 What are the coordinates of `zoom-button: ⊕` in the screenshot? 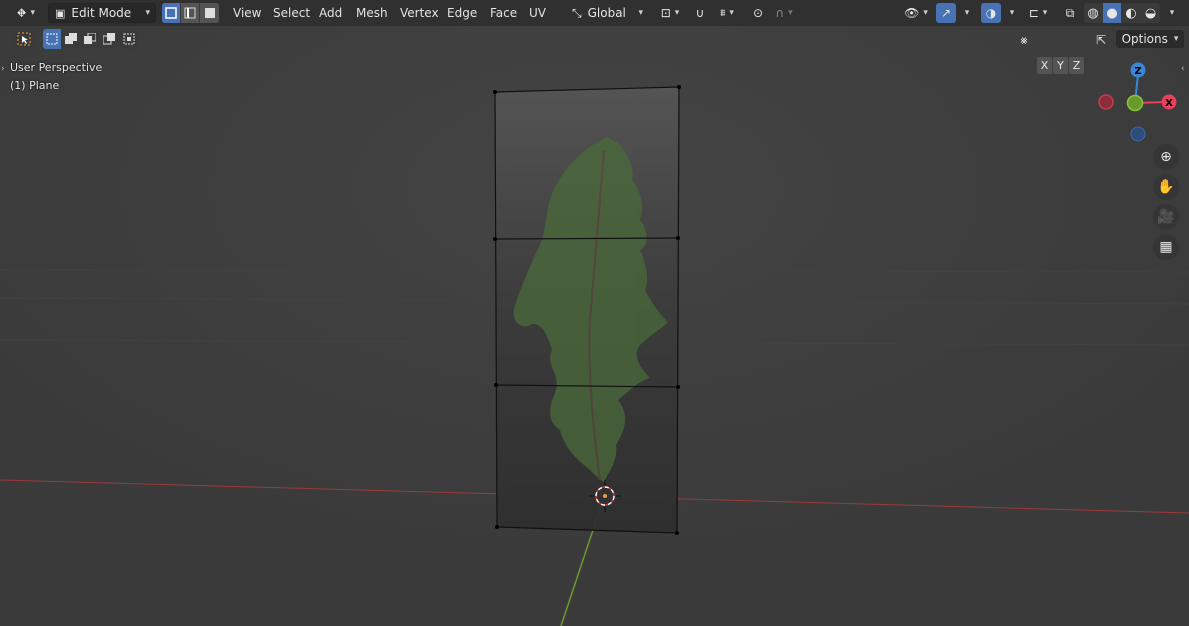 It's located at (1166, 157).